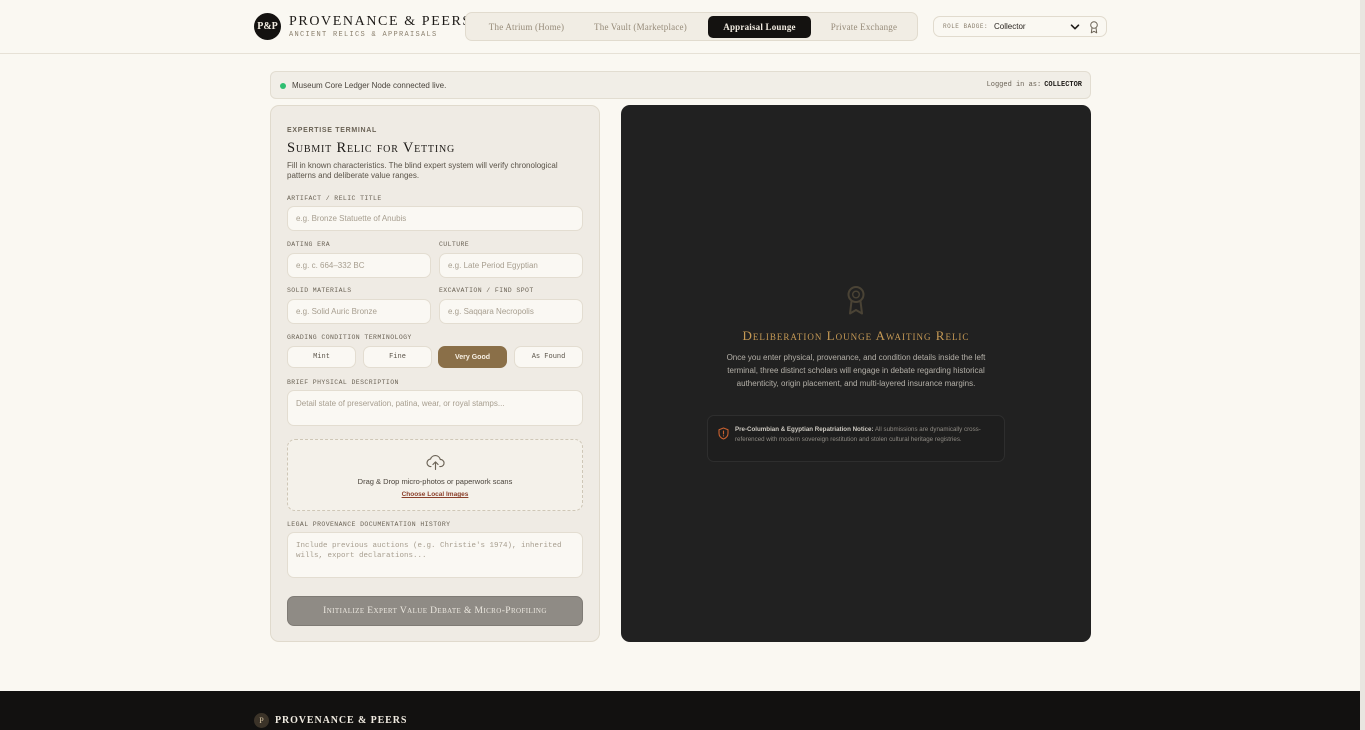  Describe the element at coordinates (1075, 27) in the screenshot. I see `chevron-down-icon` at that location.